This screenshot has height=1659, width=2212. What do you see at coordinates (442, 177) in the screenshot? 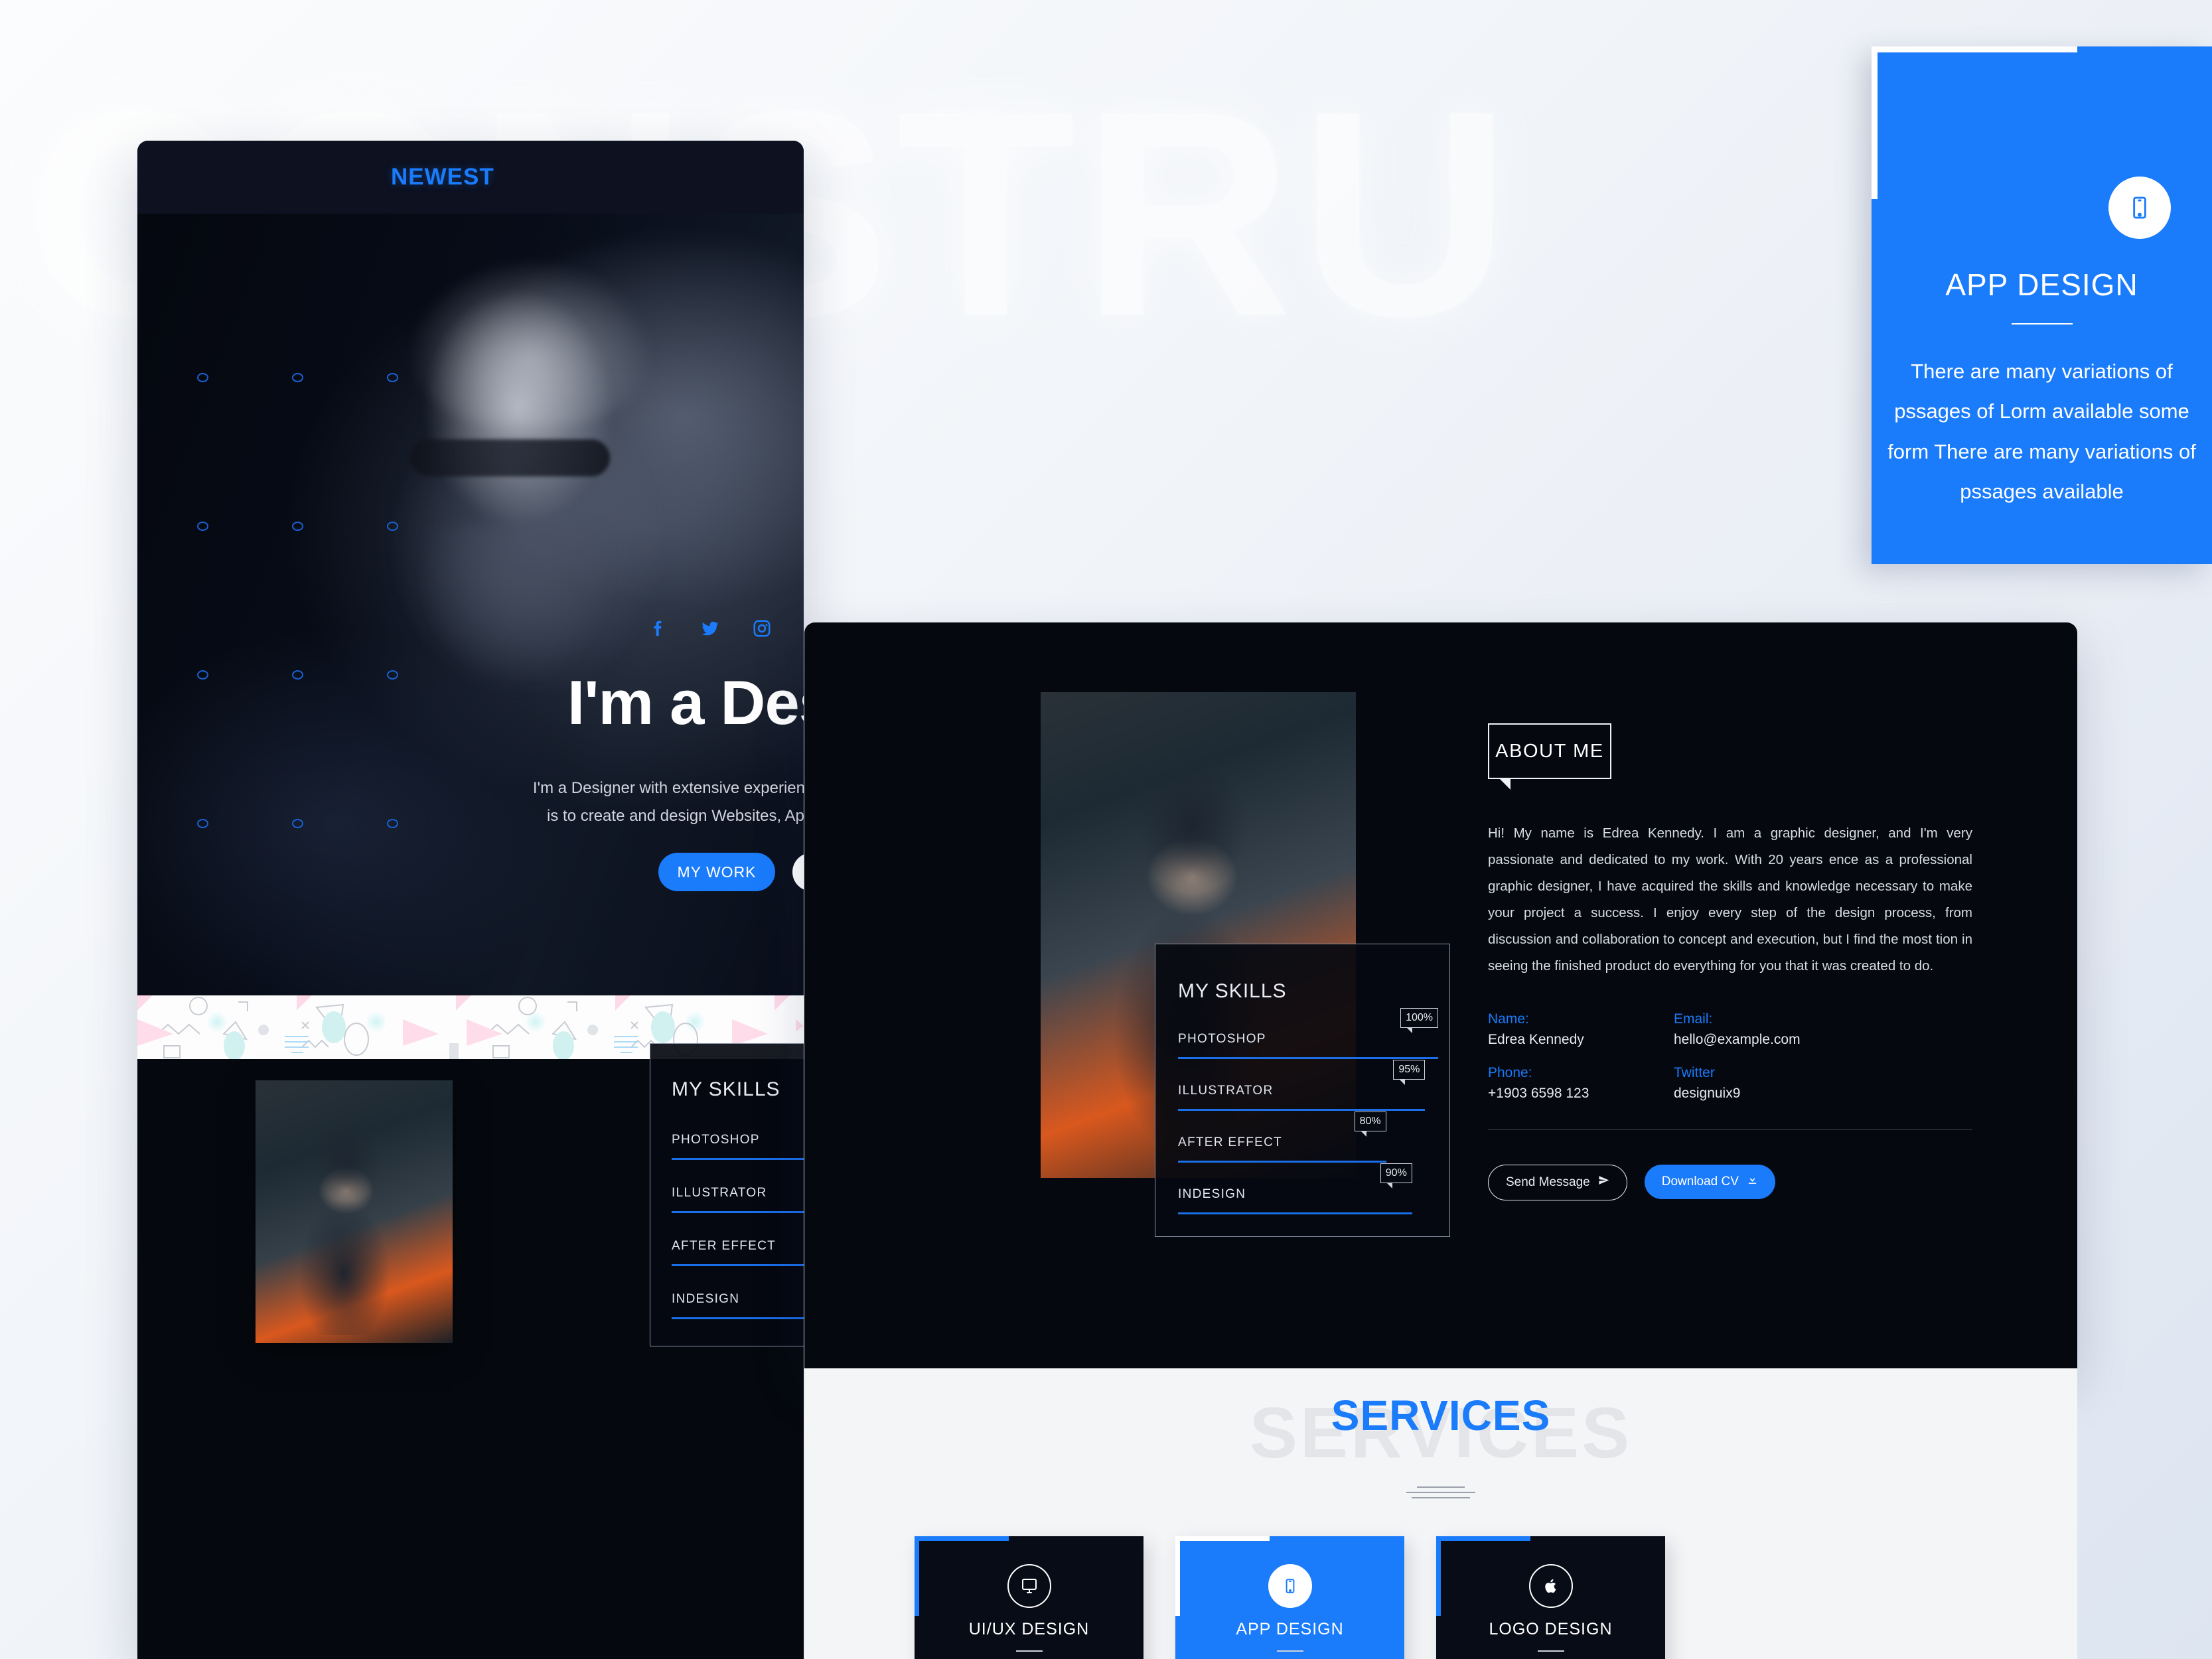
I see `site-logo: NEWEST` at bounding box center [442, 177].